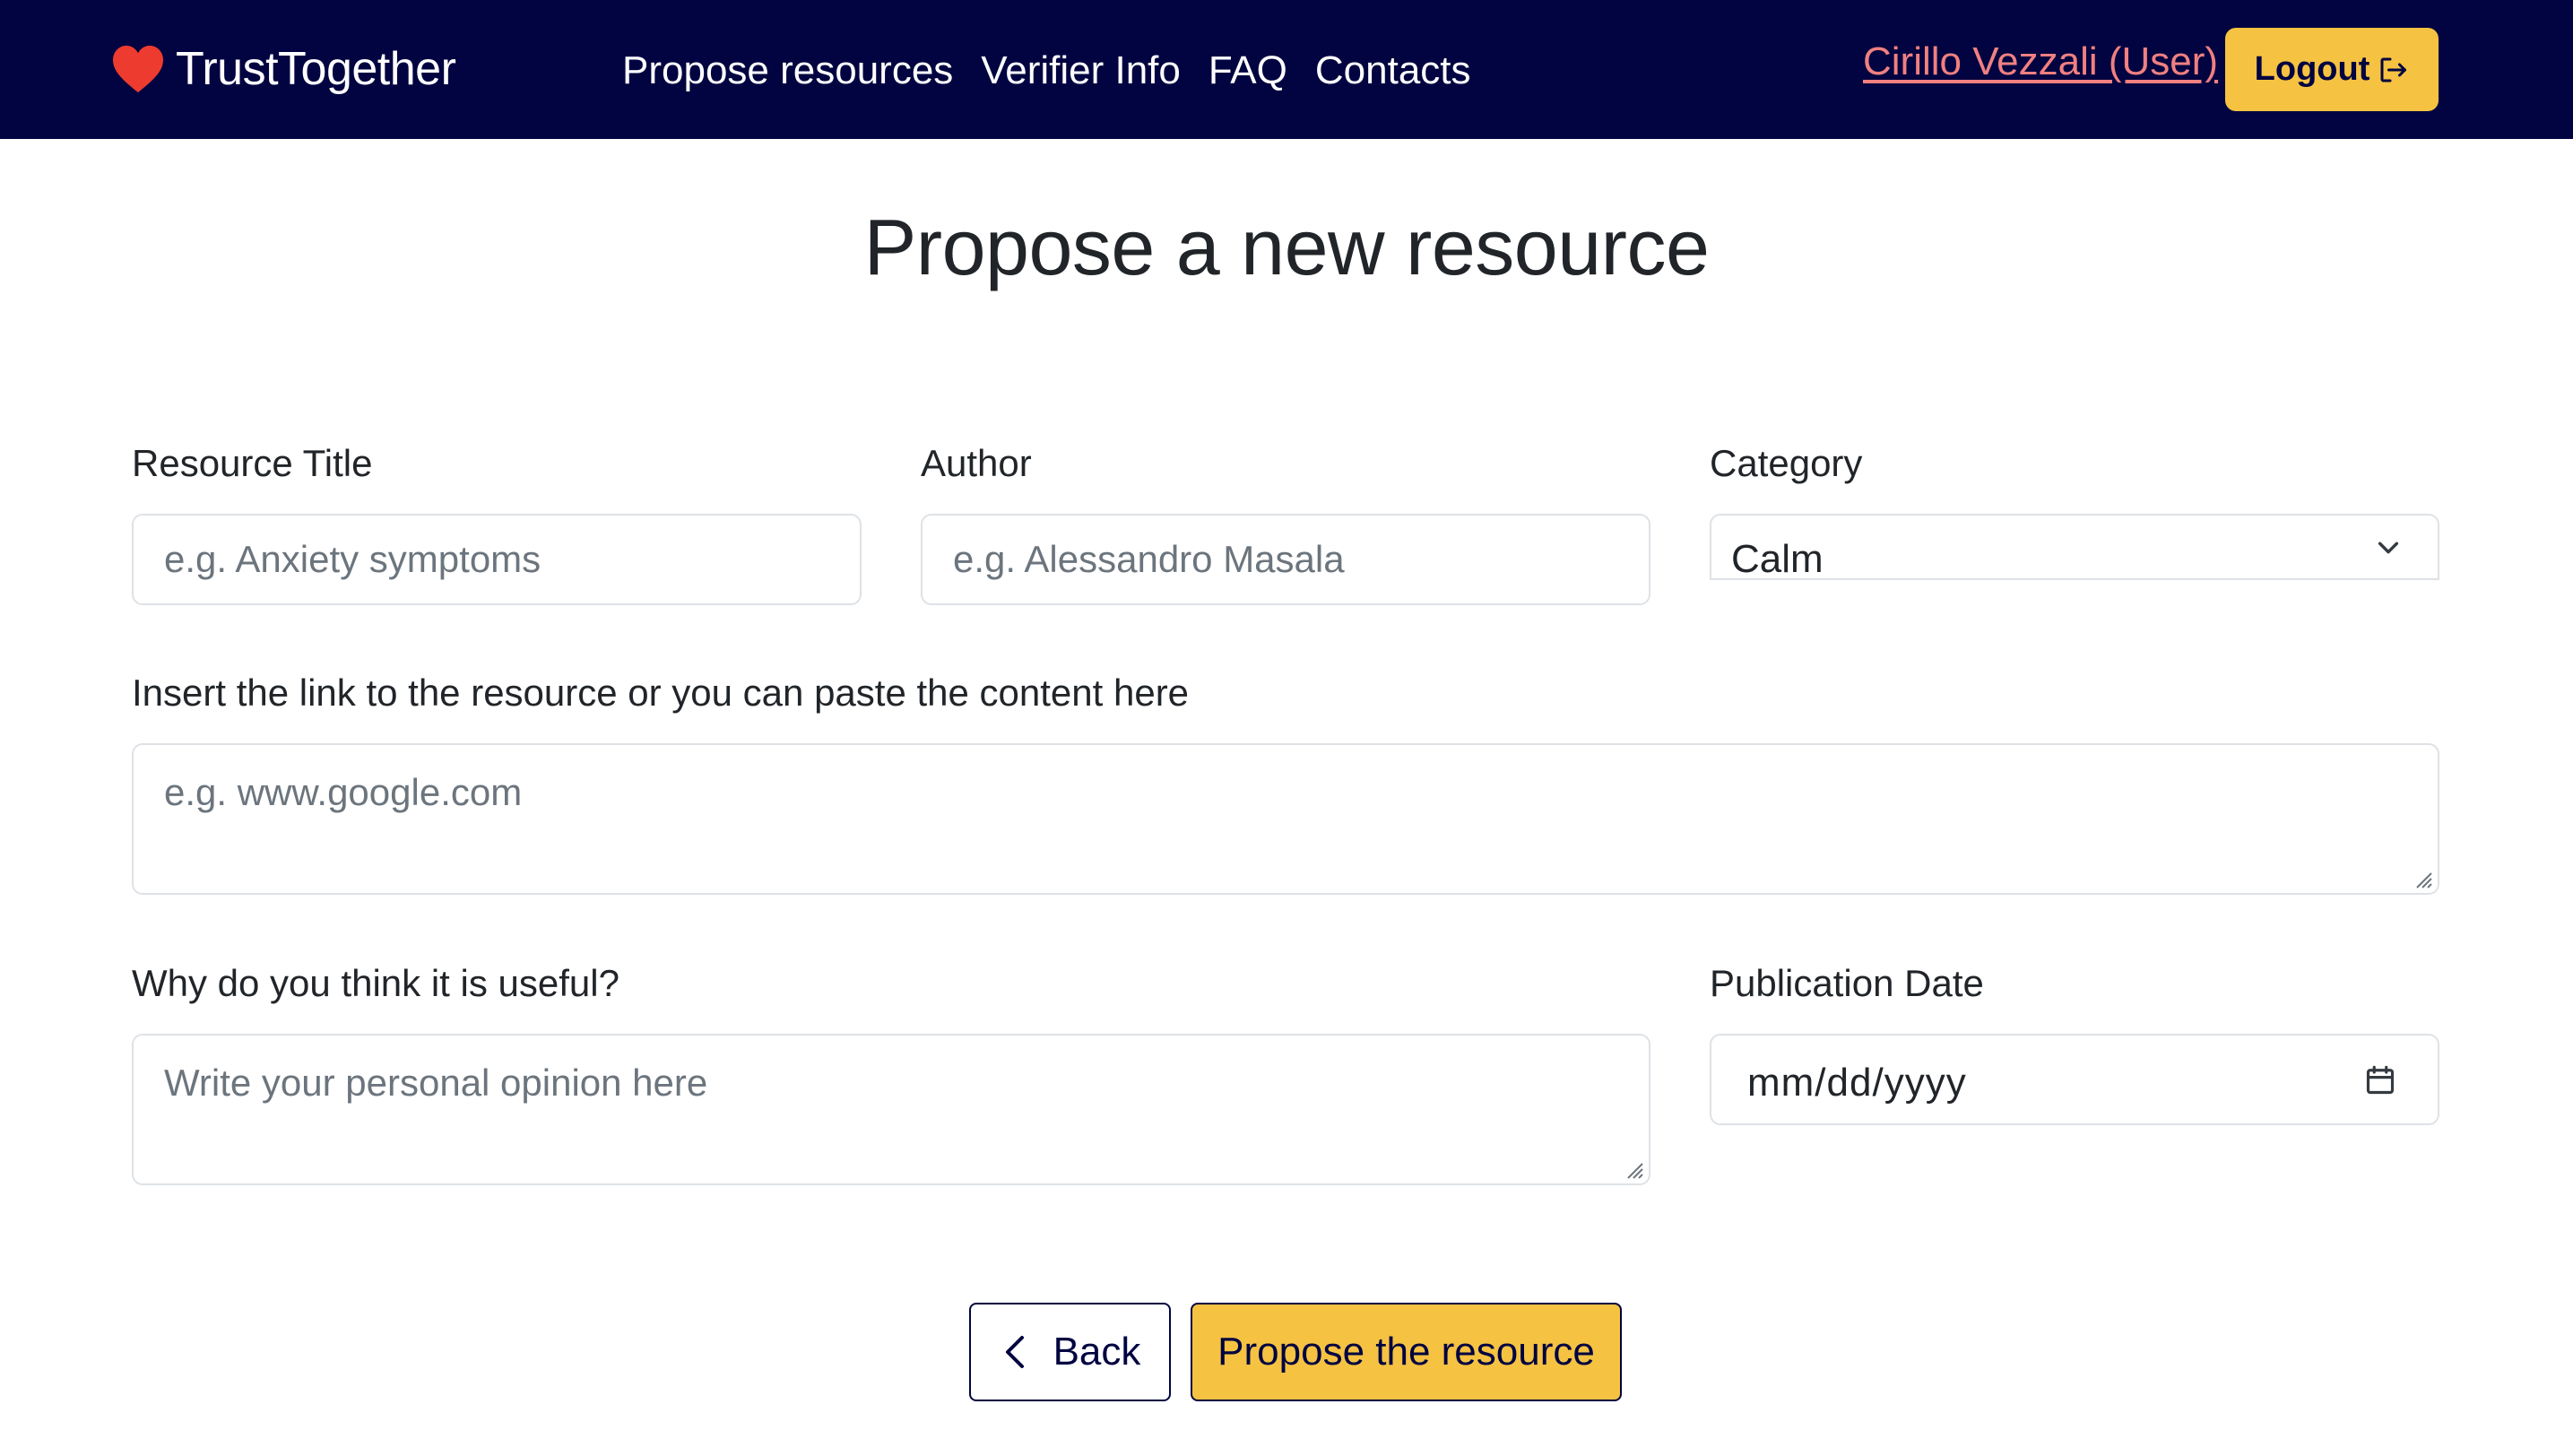 Image resolution: width=2573 pixels, height=1456 pixels. What do you see at coordinates (1286, 560) in the screenshot?
I see `author-input` at bounding box center [1286, 560].